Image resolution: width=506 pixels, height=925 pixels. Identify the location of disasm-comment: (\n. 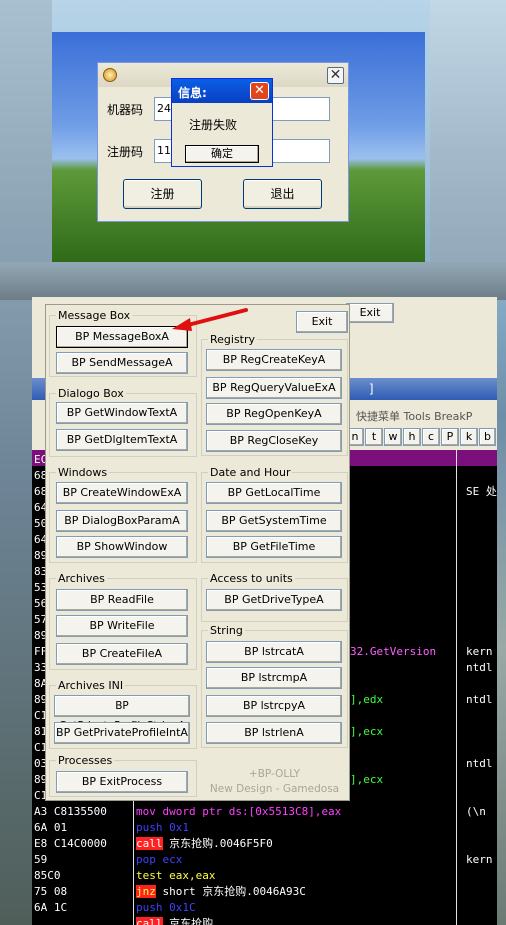
(476, 811).